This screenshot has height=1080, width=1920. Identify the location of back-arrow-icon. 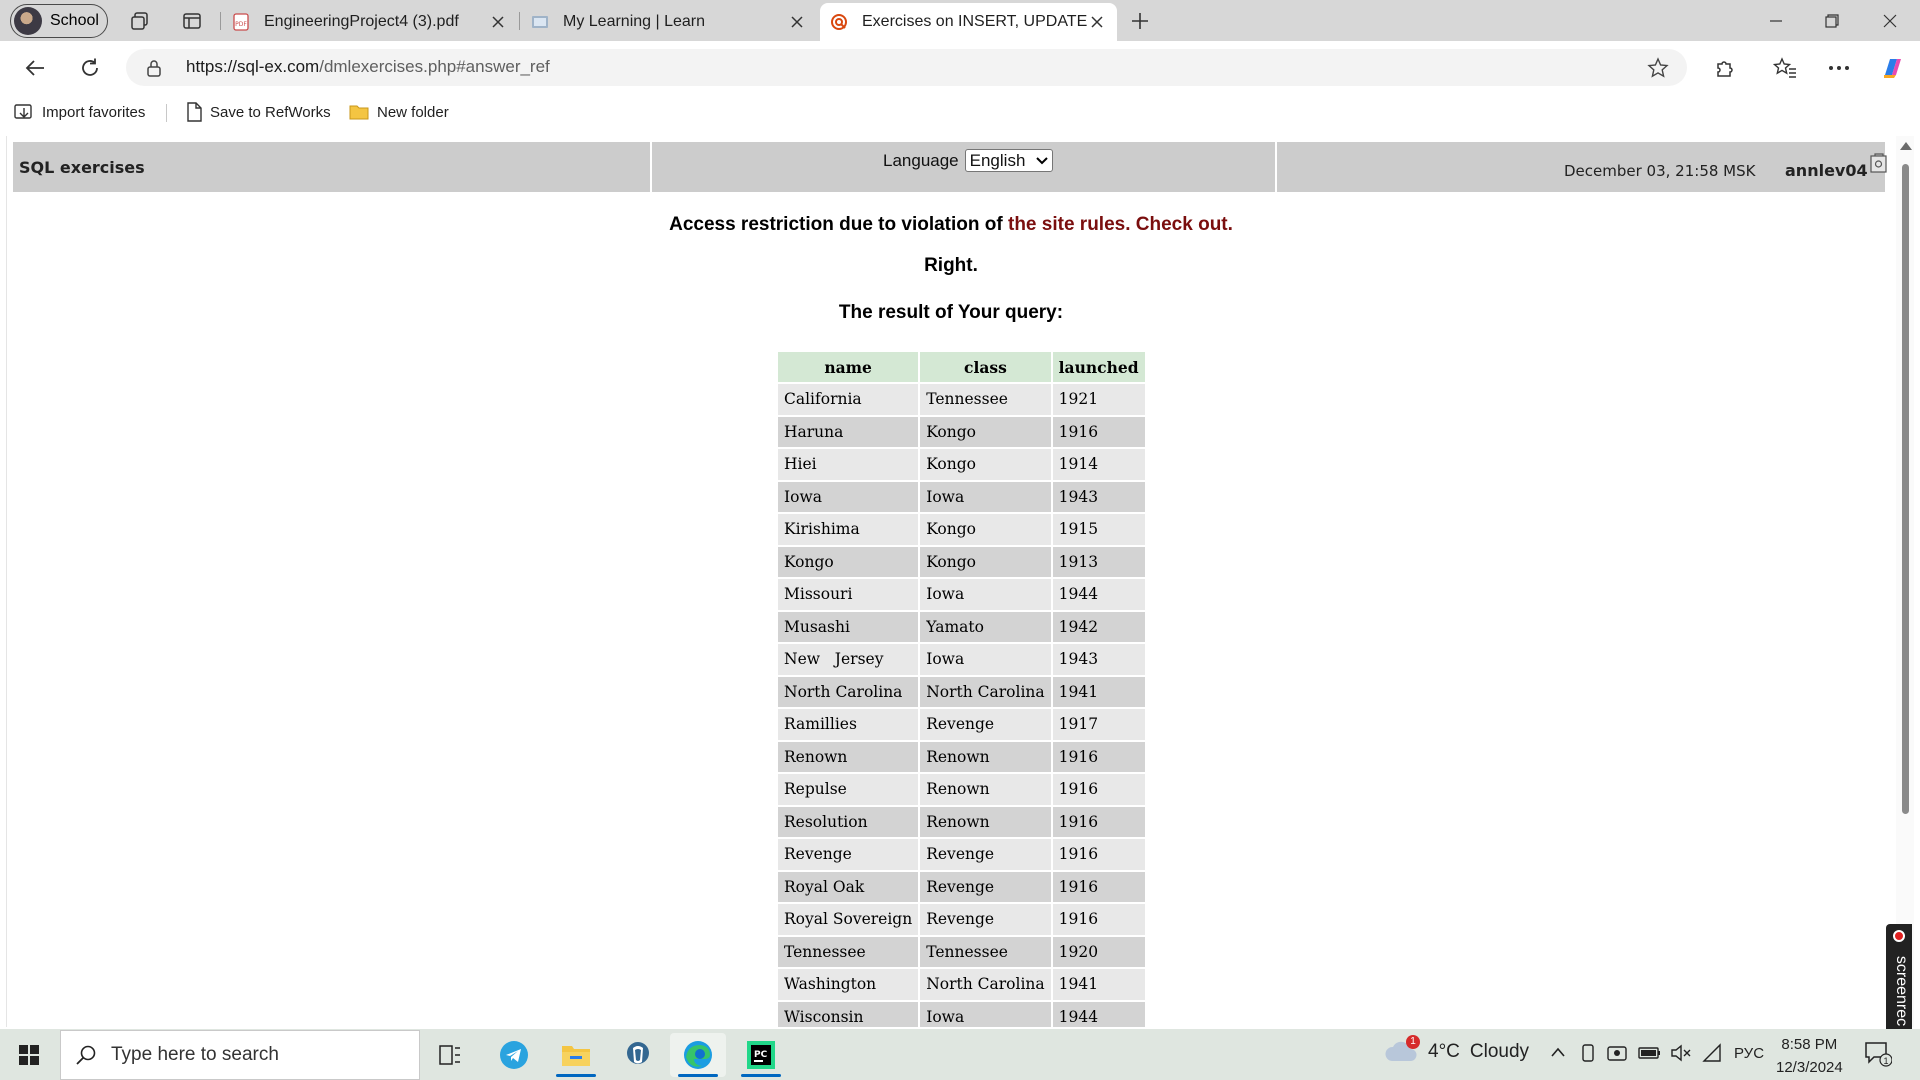
(35, 68).